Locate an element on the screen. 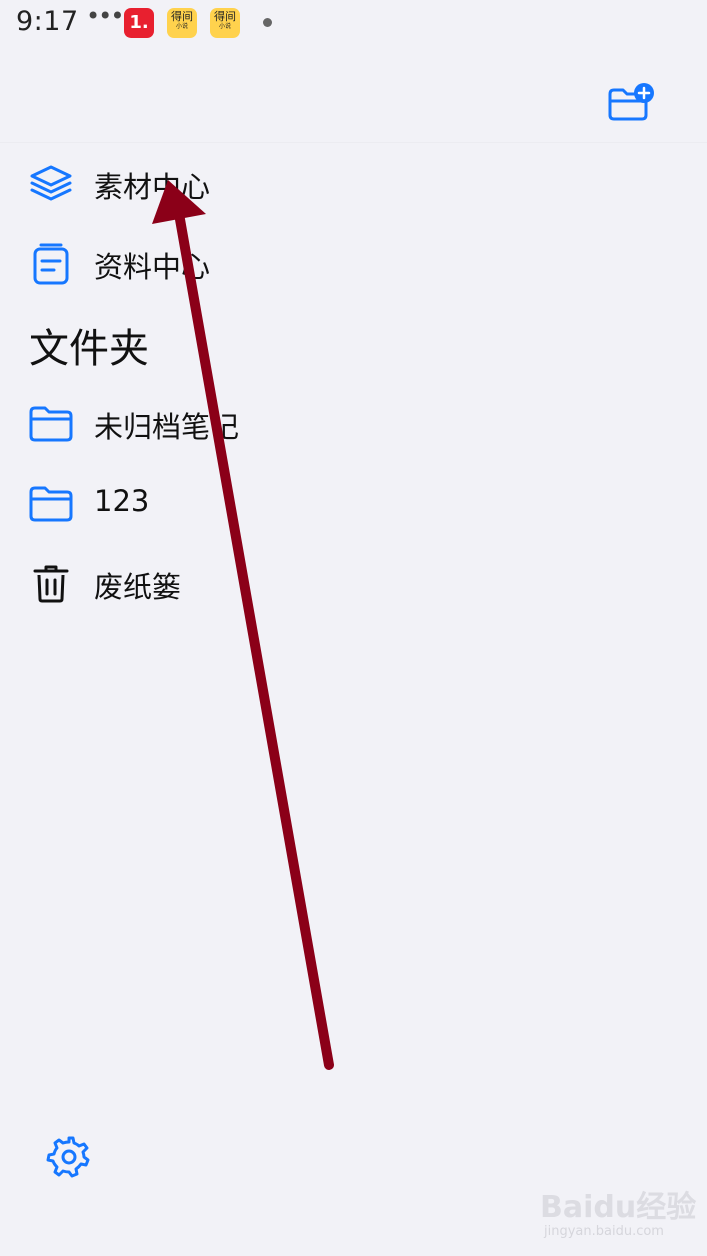 The width and height of the screenshot is (707, 1256). folder-item-label: 123 is located at coordinates (122, 501).